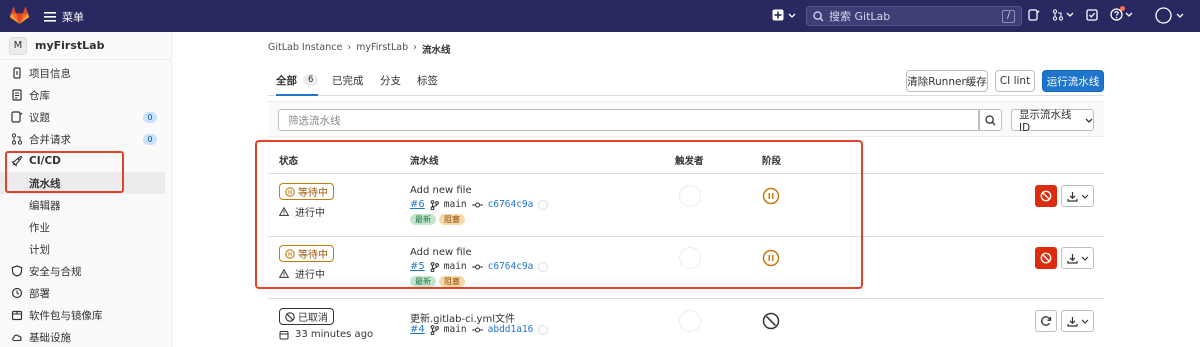 This screenshot has height=347, width=1200. I want to click on branch-icon, so click(434, 329).